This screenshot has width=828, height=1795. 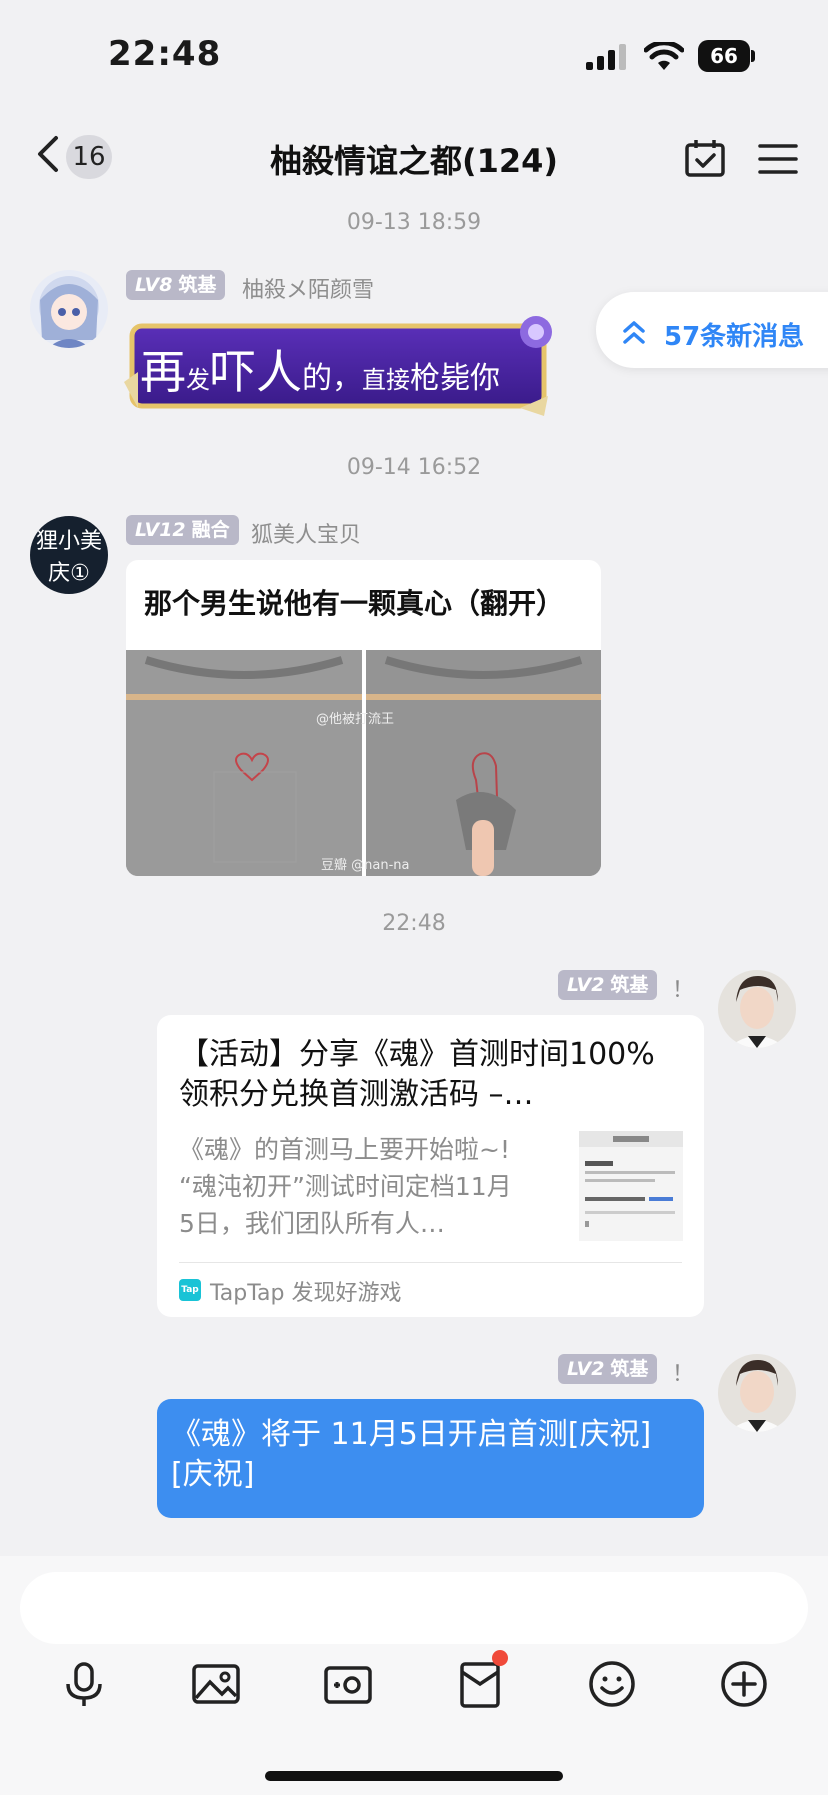 I want to click on link-thumbnail, so click(x=631, y=1186).